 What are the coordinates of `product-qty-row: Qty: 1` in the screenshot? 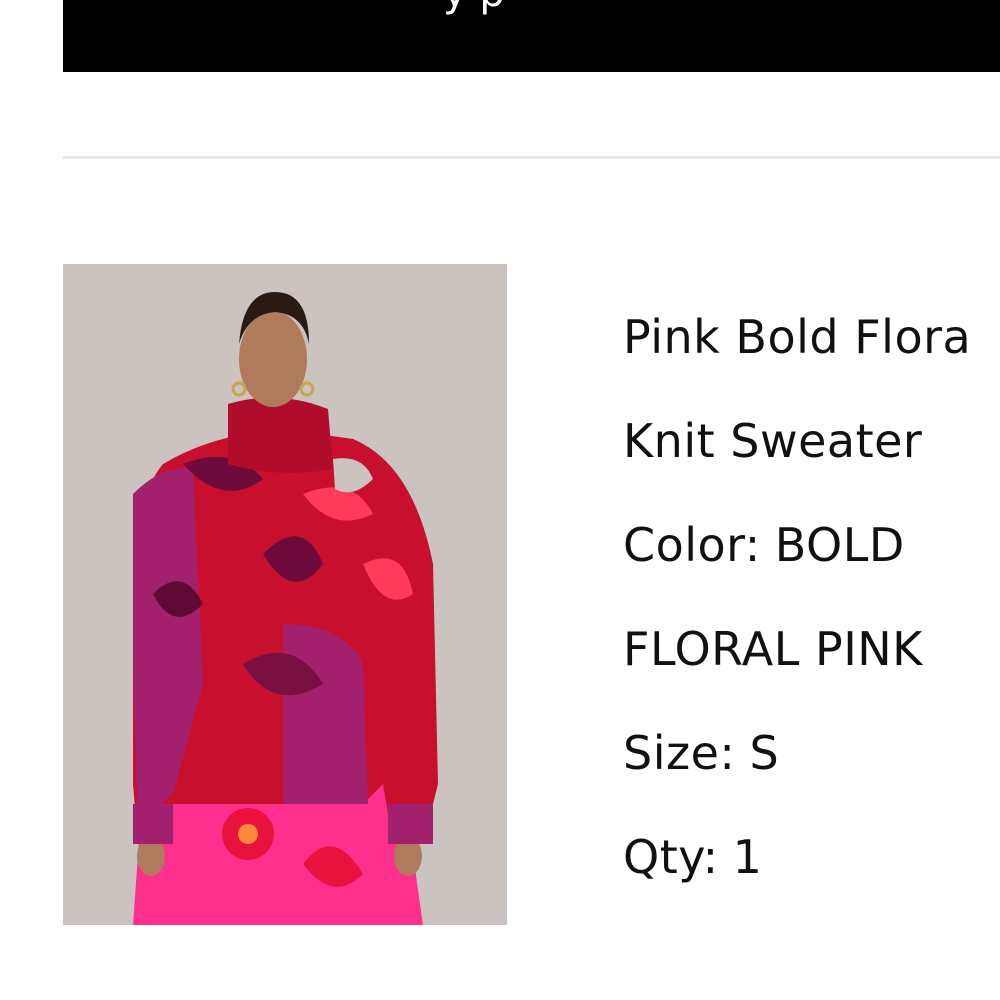 It's located at (811, 857).